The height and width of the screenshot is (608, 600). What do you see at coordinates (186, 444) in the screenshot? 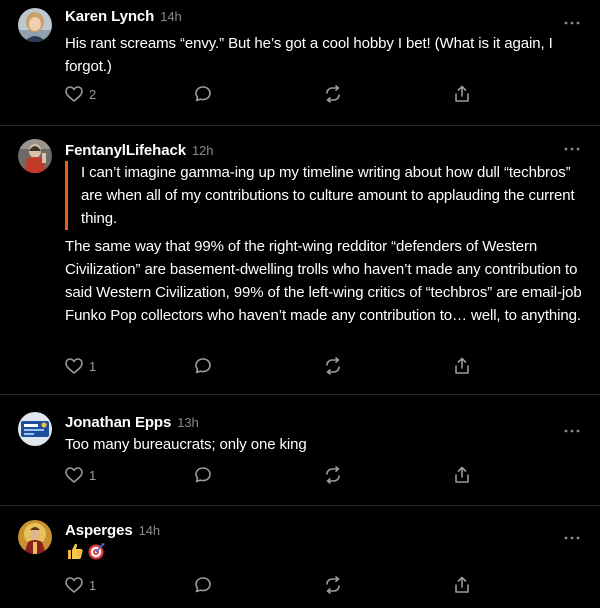
I see `comment-body: Too many bureaucrats; only one king` at bounding box center [186, 444].